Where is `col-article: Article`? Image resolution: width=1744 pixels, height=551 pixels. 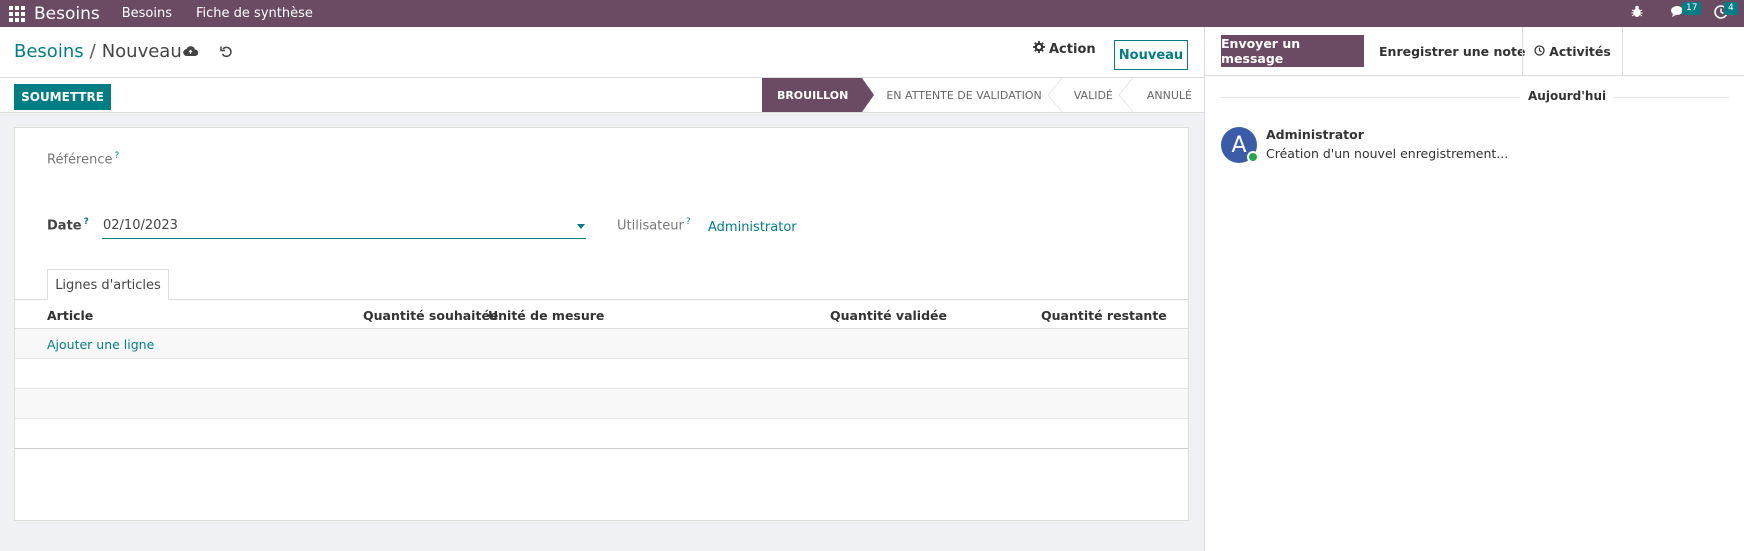 col-article: Article is located at coordinates (70, 315).